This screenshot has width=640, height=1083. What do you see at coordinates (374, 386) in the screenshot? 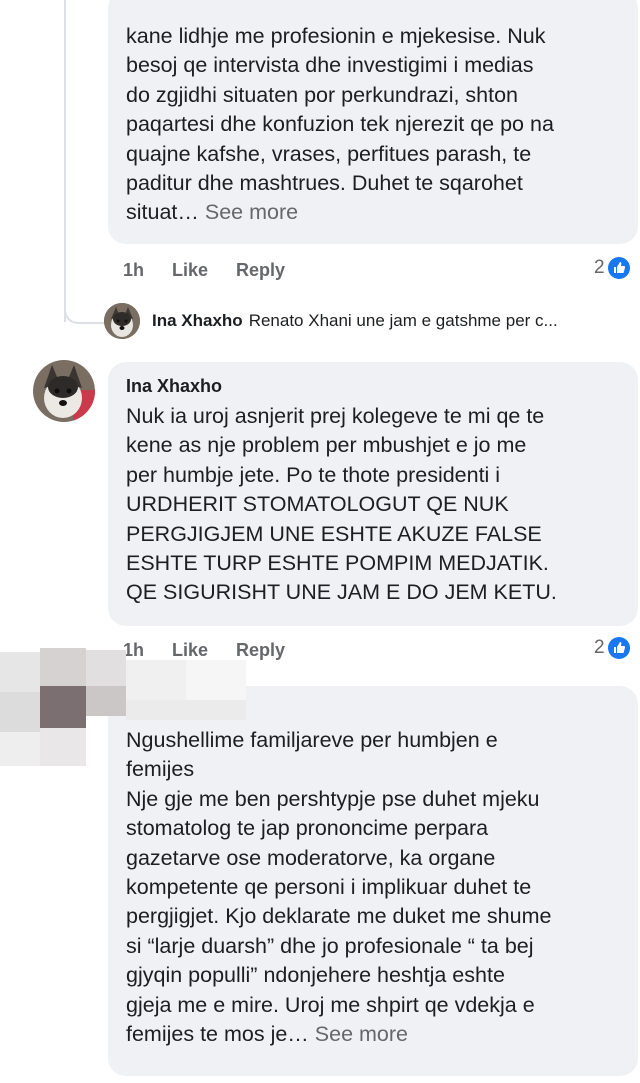
I see `comment-author: Ina Xhaxho` at bounding box center [374, 386].